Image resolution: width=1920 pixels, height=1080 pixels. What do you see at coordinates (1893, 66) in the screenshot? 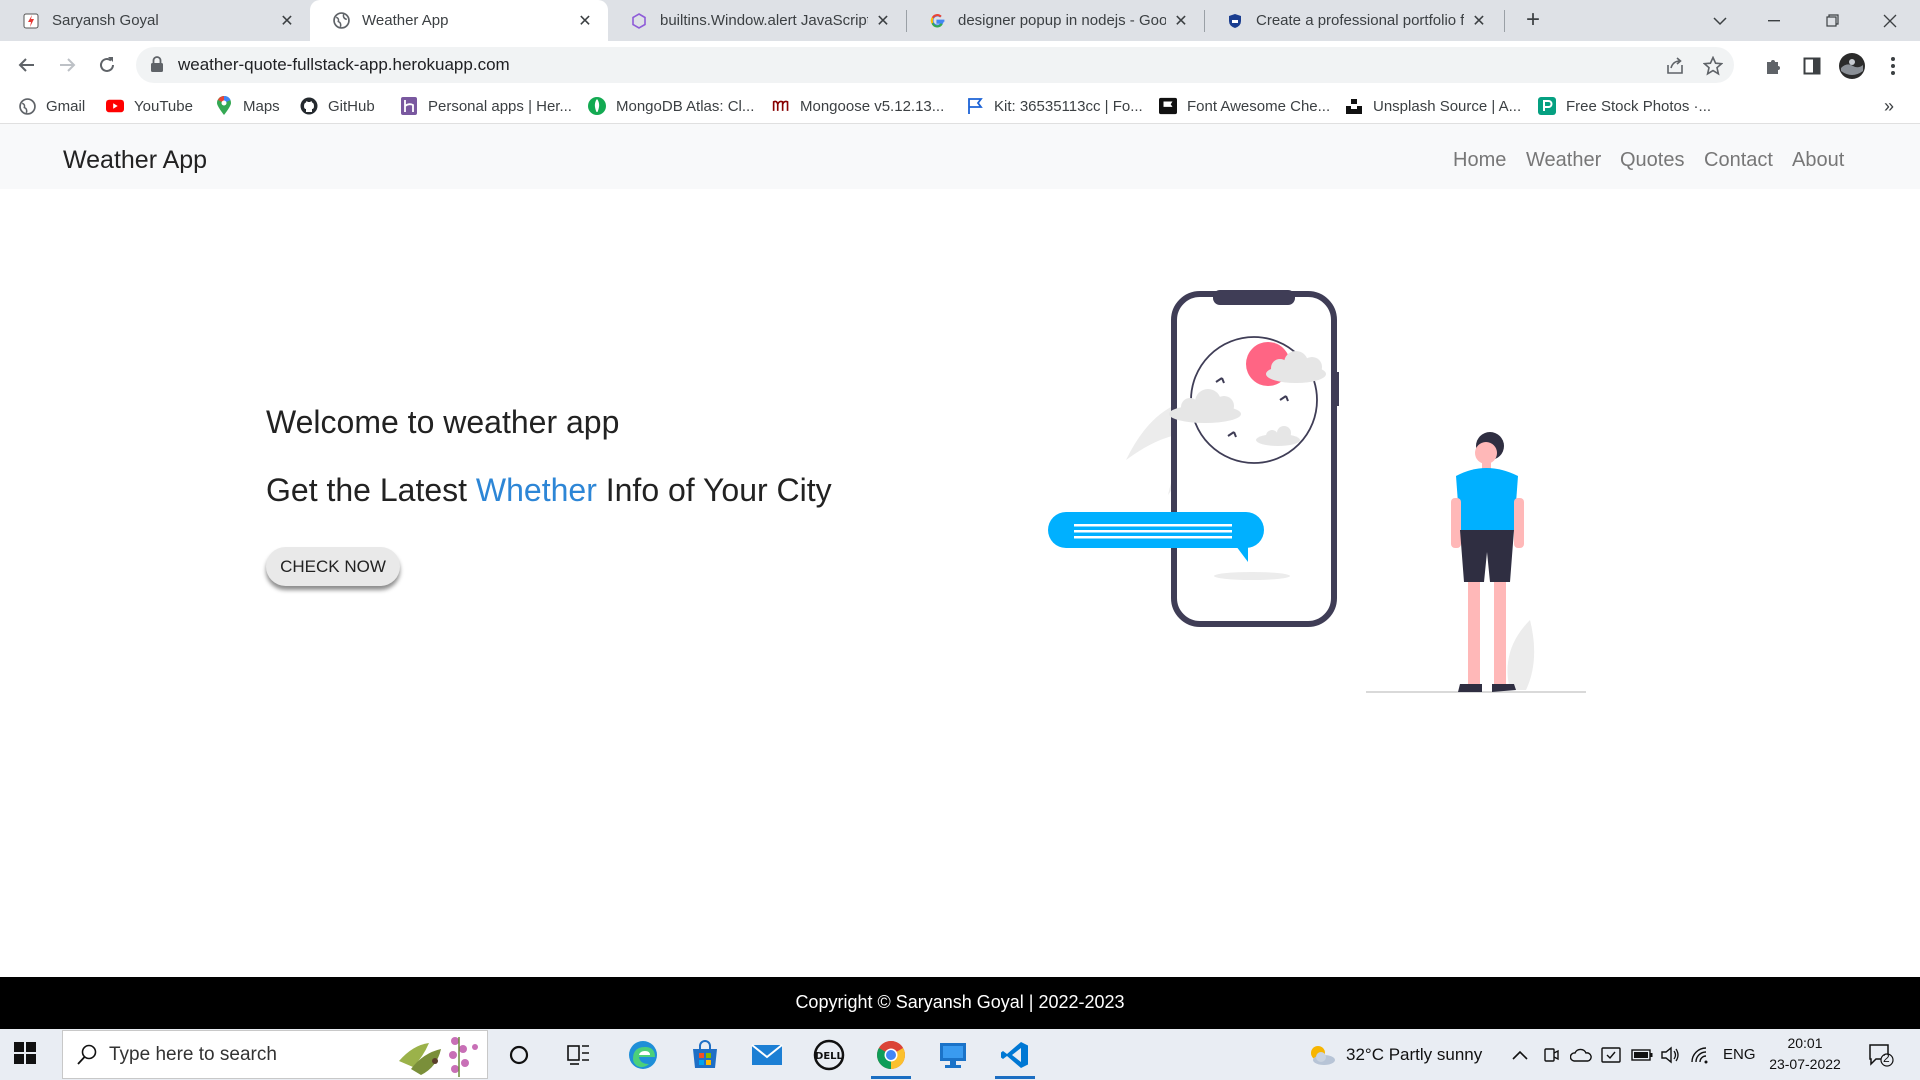
I see `browser-menu-icon` at bounding box center [1893, 66].